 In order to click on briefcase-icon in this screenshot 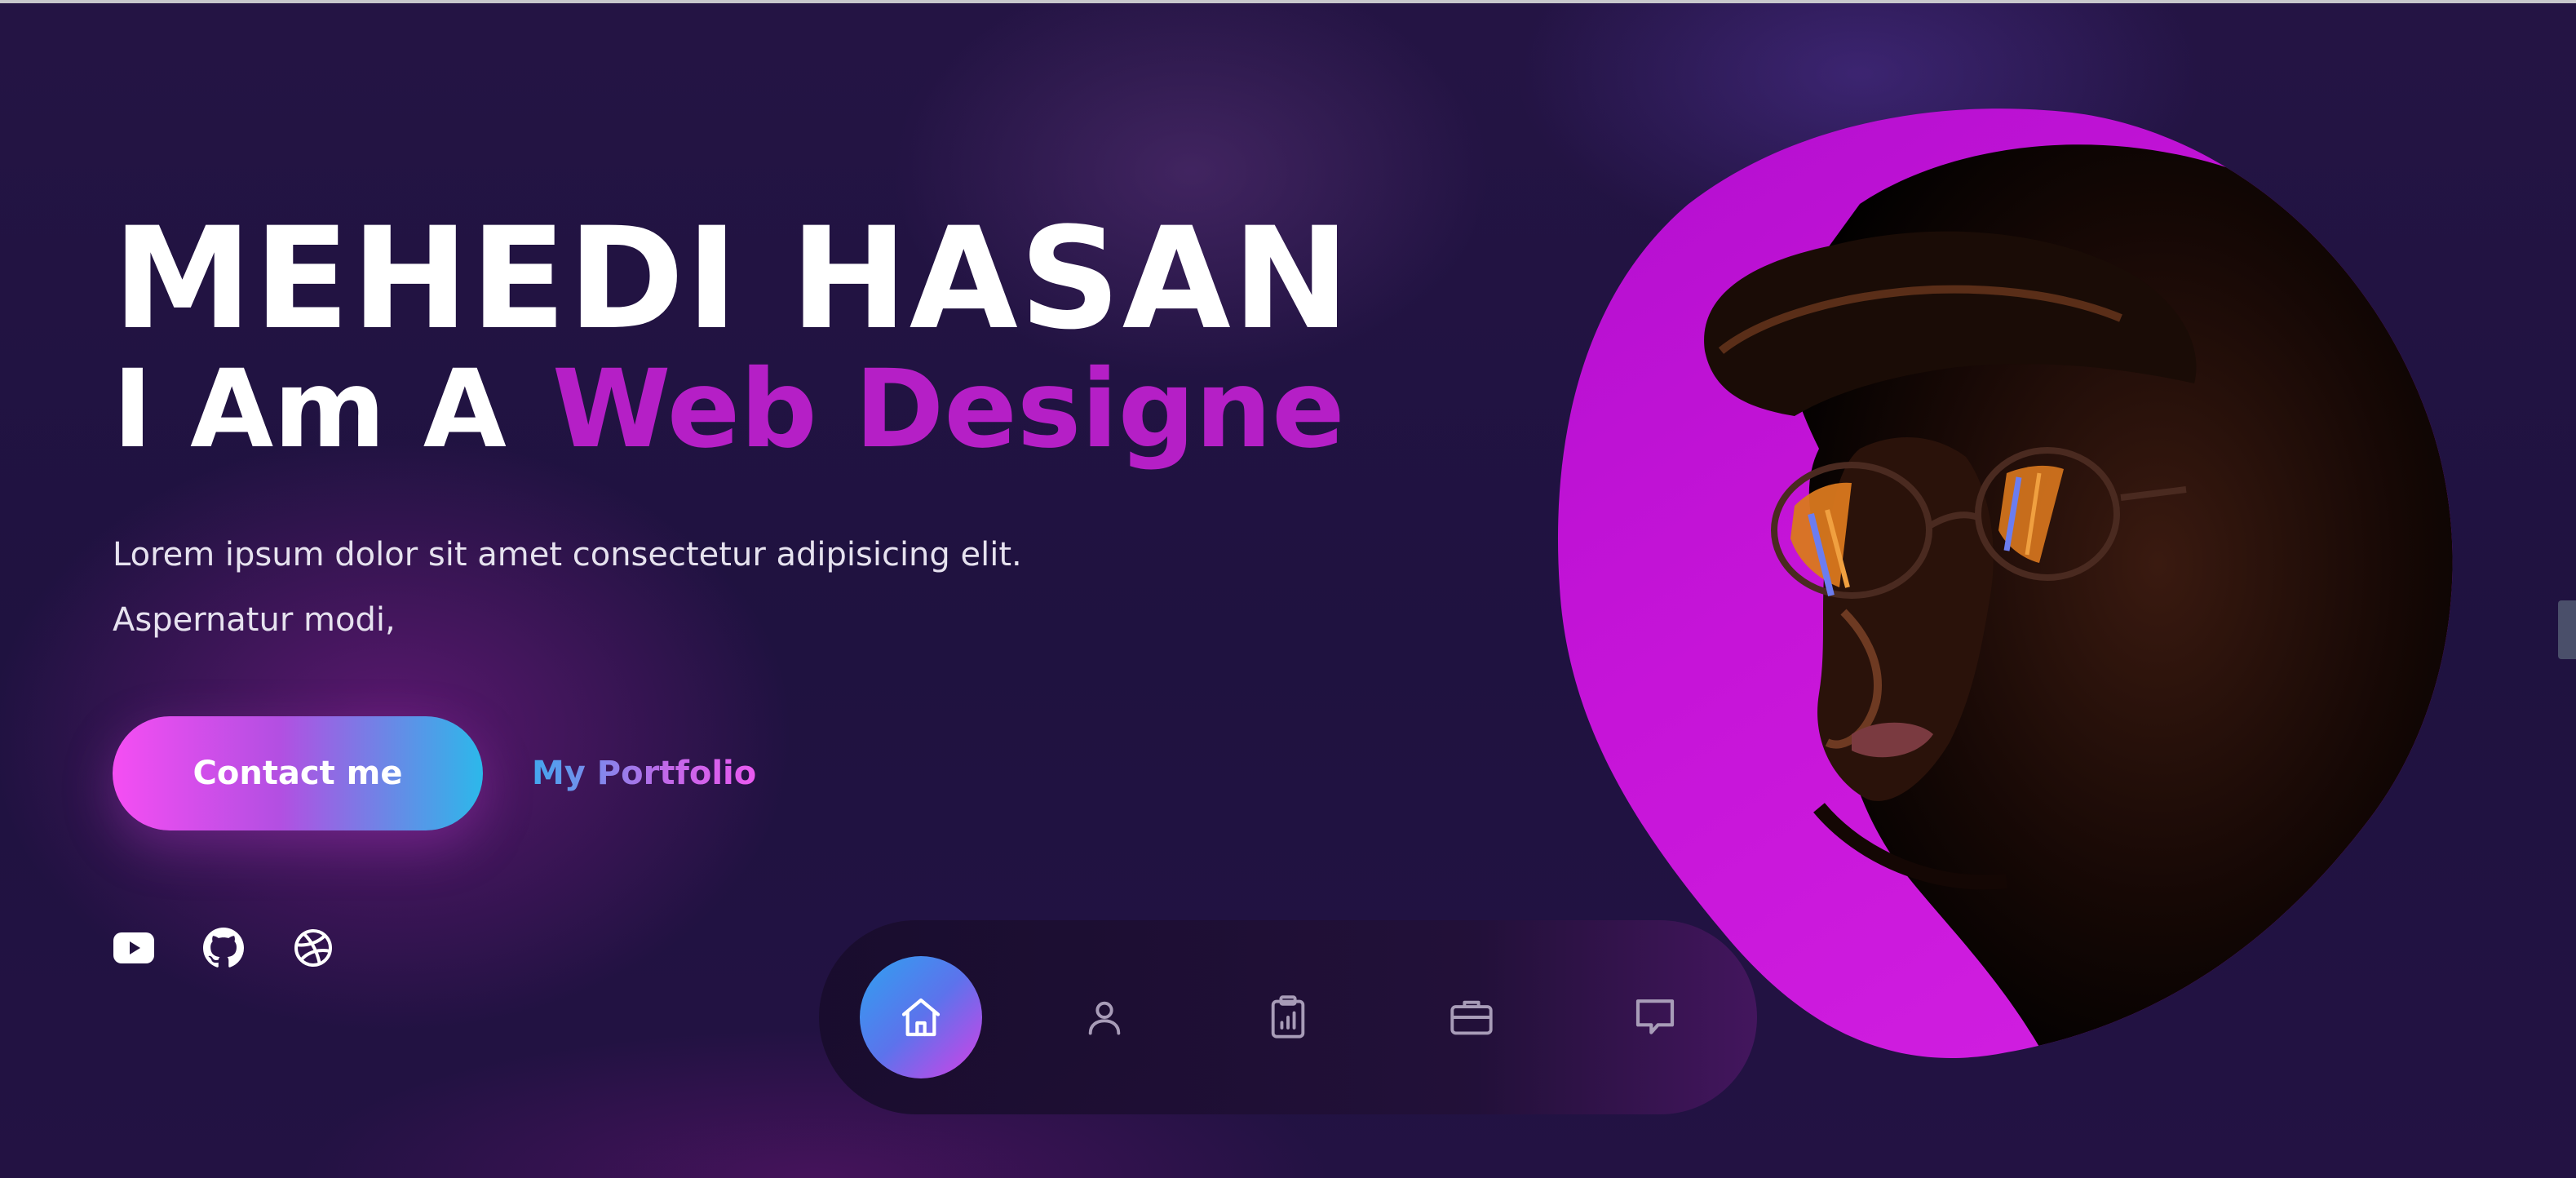, I will do `click(1471, 1017)`.